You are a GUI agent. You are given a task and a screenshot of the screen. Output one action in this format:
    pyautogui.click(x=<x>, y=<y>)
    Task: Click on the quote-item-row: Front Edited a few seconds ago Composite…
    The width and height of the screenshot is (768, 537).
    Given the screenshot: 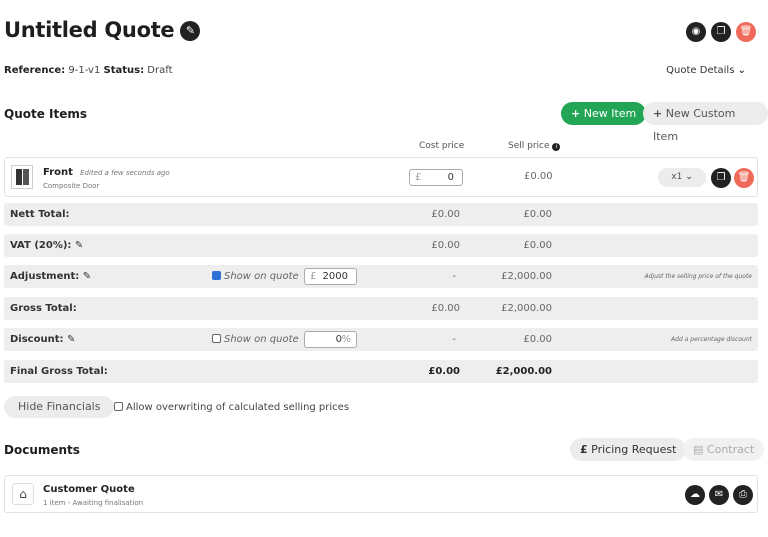 What is the action you would take?
    pyautogui.click(x=381, y=177)
    